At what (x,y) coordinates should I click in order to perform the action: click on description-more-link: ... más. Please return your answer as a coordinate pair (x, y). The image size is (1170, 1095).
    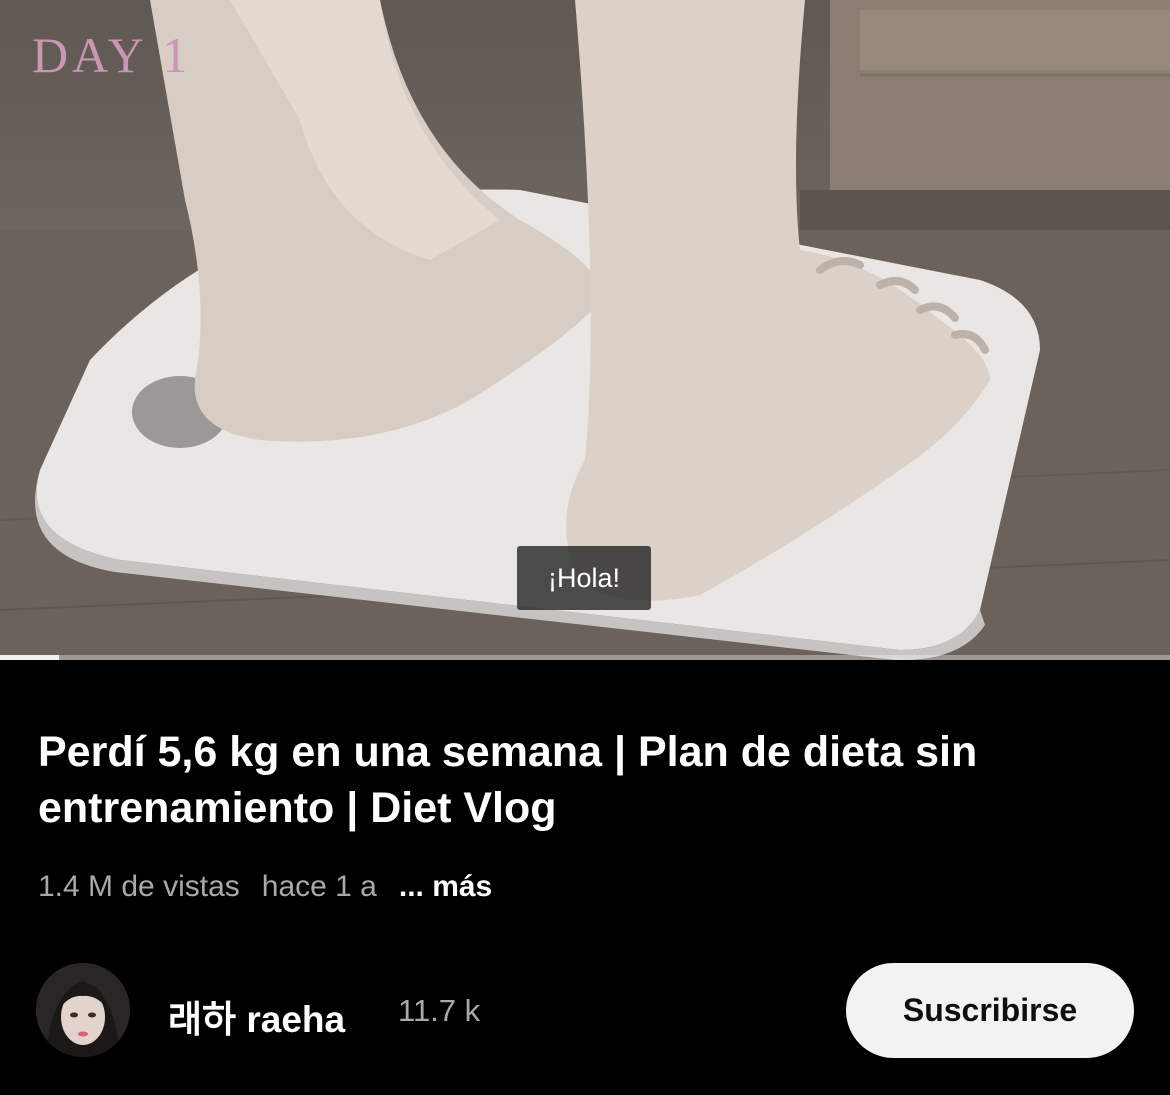
    Looking at the image, I should click on (445, 887).